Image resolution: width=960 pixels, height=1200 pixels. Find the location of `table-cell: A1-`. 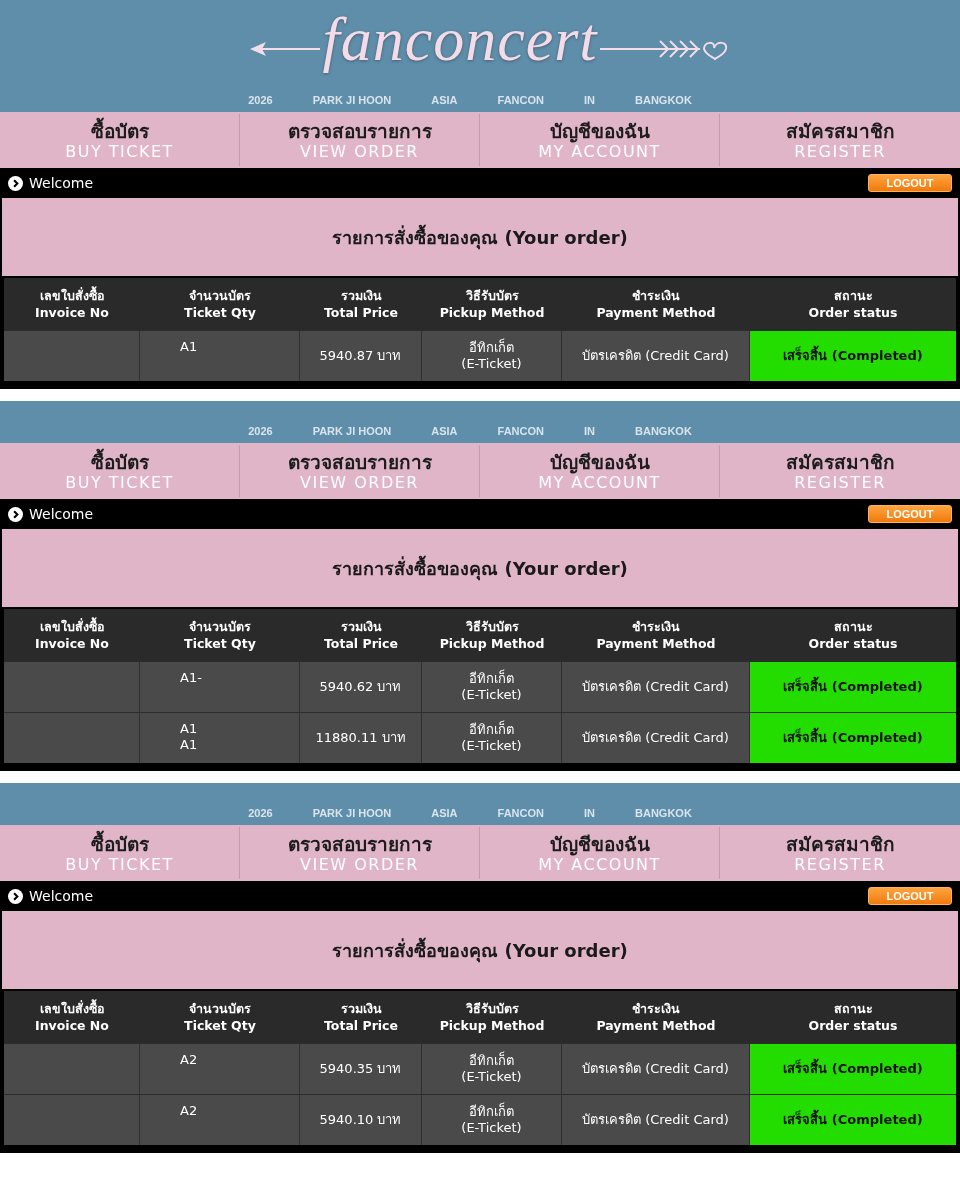

table-cell: A1- is located at coordinates (191, 678).